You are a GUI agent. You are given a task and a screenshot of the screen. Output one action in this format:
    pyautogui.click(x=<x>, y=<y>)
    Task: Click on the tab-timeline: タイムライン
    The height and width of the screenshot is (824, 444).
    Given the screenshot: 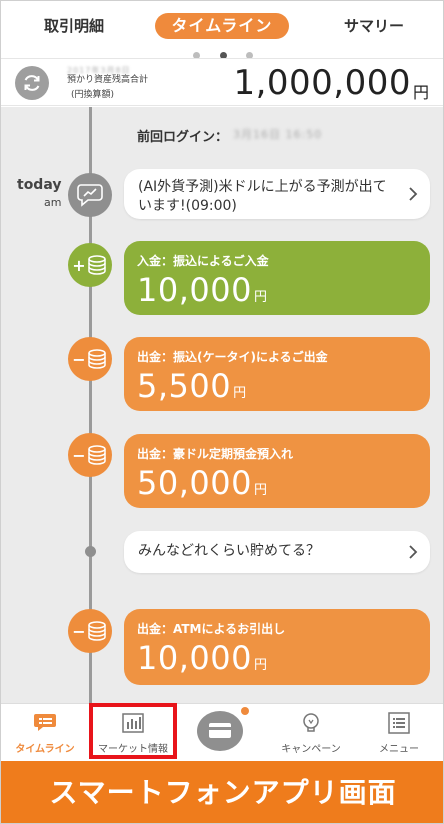 What is the action you would take?
    pyautogui.click(x=222, y=26)
    